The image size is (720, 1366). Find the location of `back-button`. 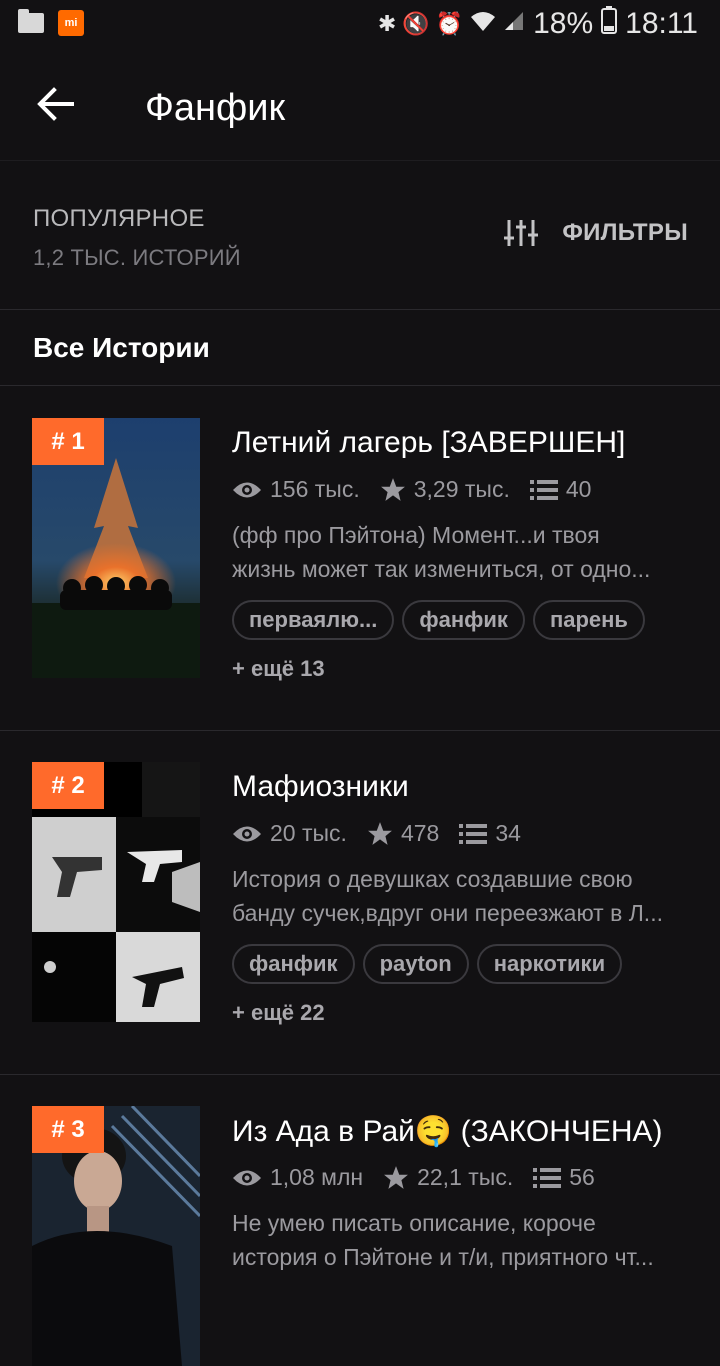

back-button is located at coordinates (56, 104).